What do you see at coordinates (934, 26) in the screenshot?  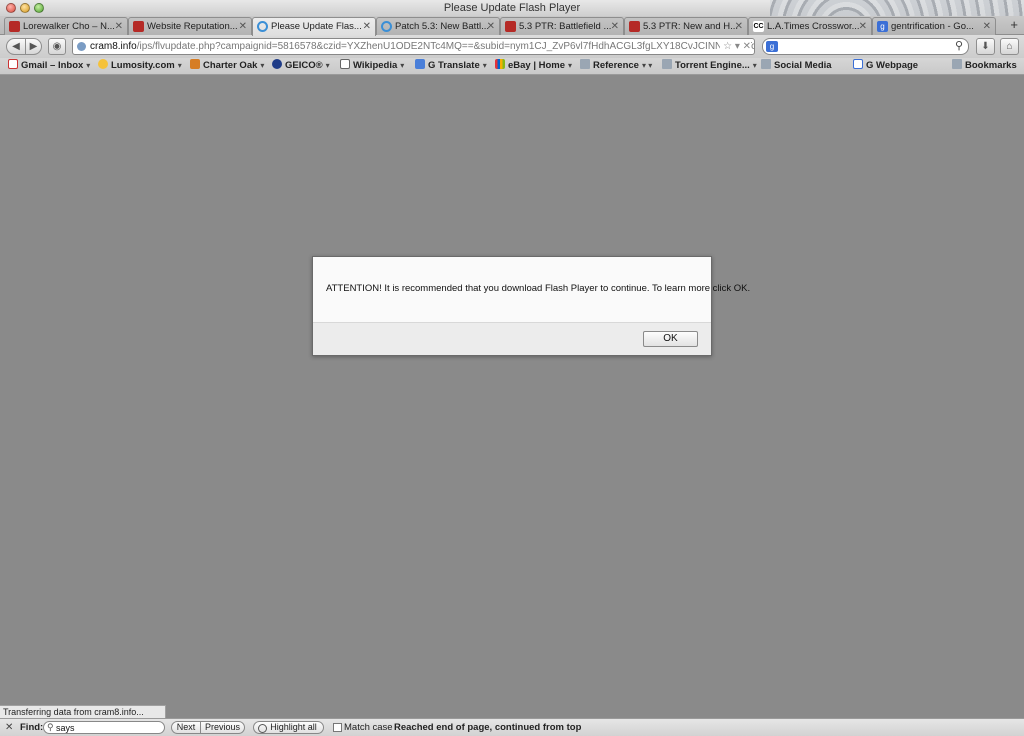 I see `tab-gentrification: g gentrification - Go... ✕` at bounding box center [934, 26].